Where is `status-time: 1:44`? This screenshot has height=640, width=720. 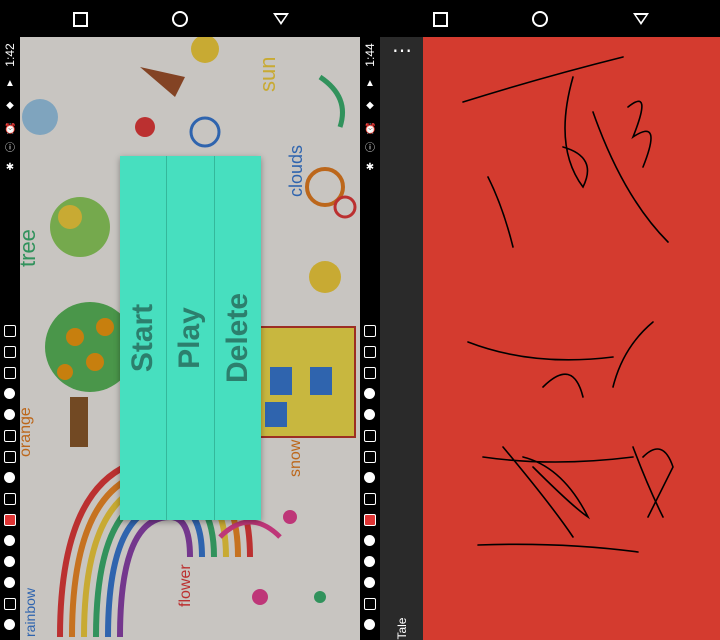 status-time: 1:44 is located at coordinates (370, 55).